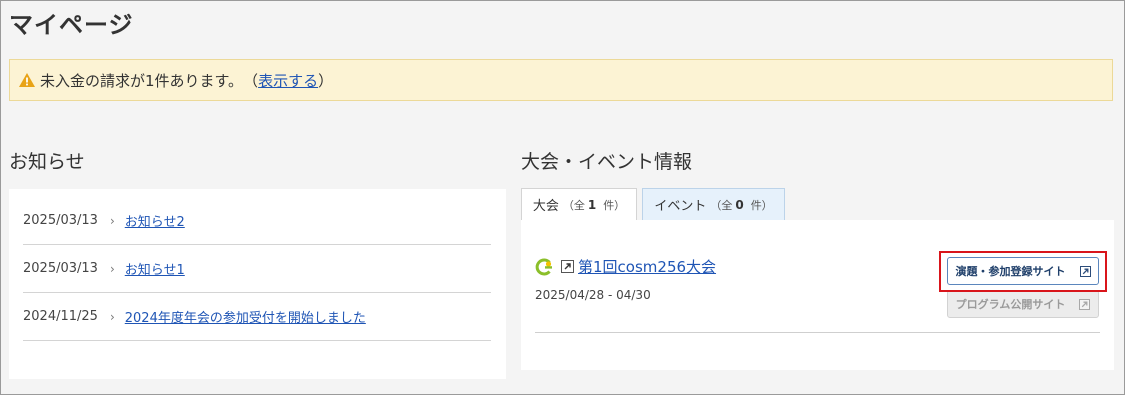  I want to click on tab-count: 1, so click(592, 204).